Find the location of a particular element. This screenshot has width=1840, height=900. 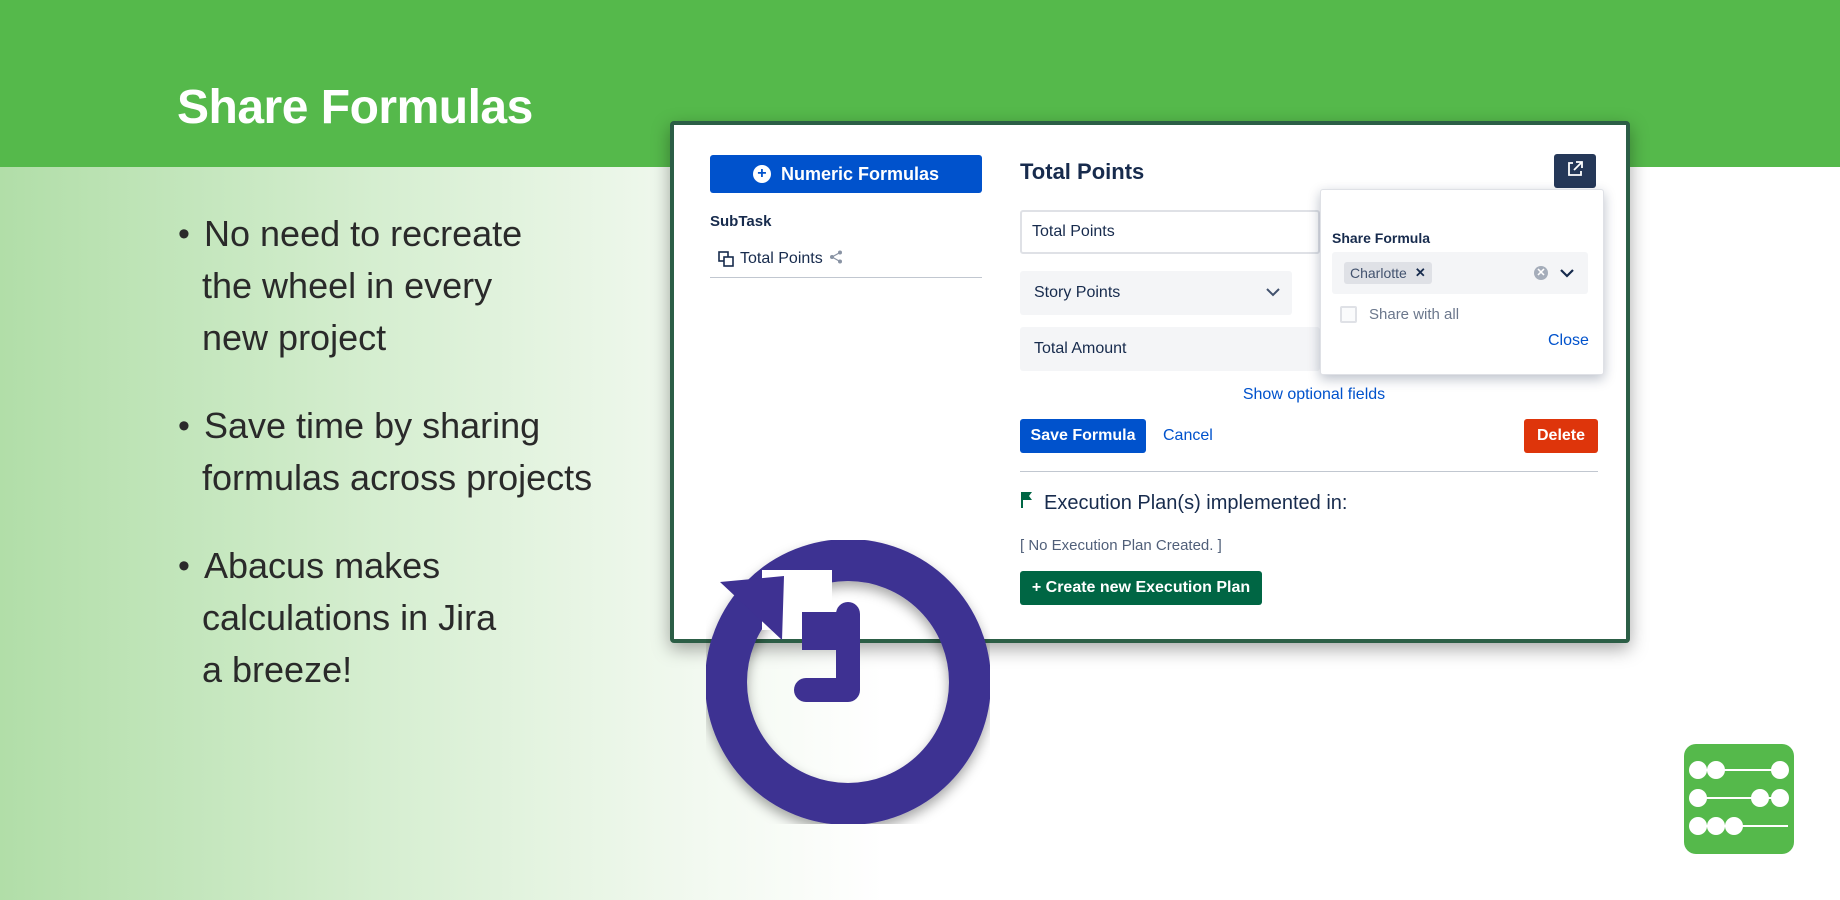

close-popup-link: Close is located at coordinates (1568, 341).